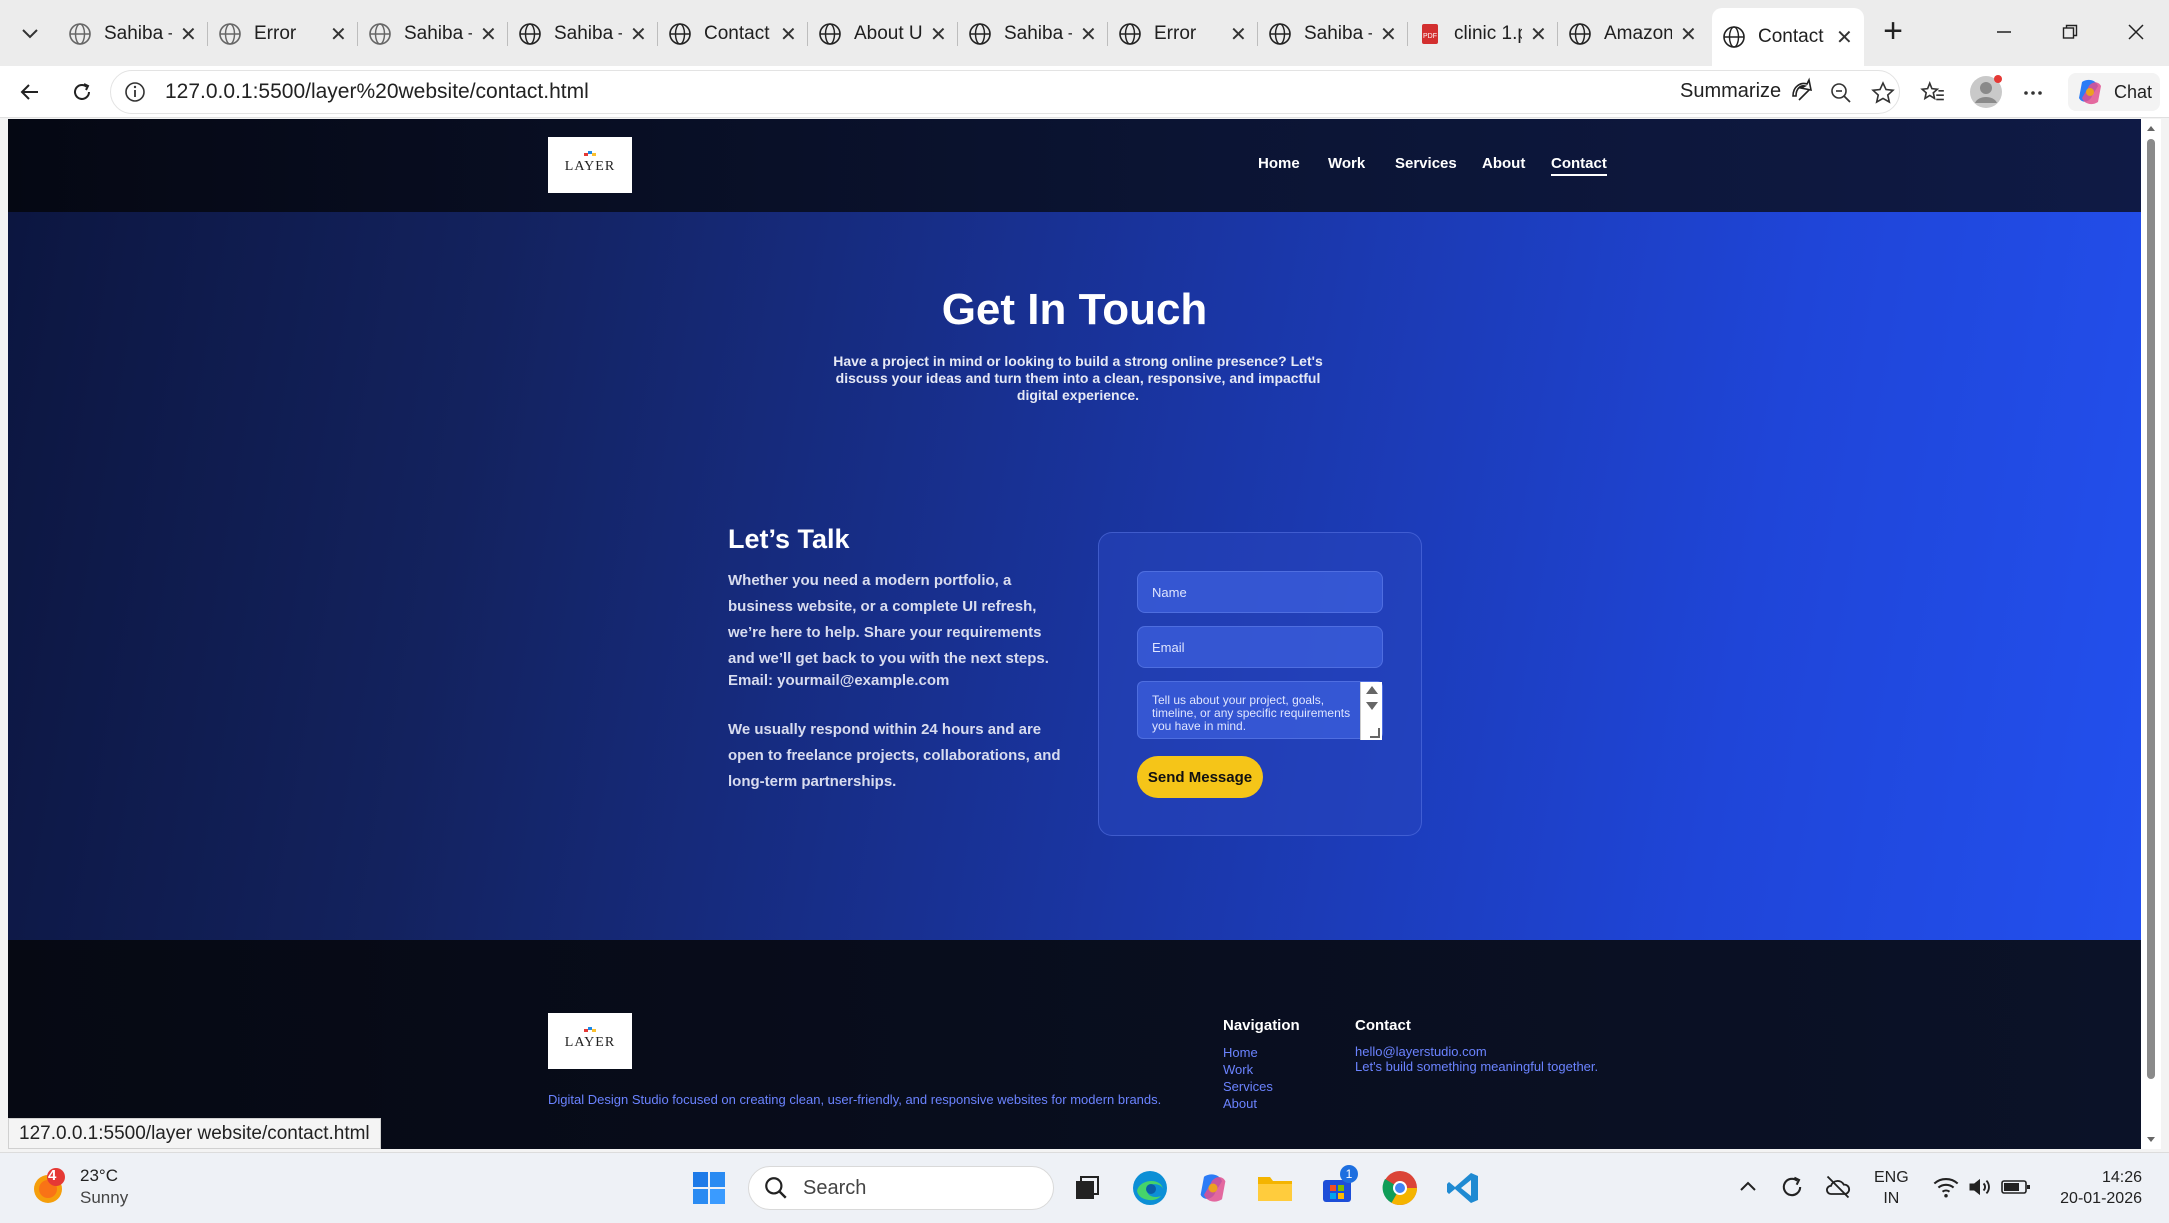 Image resolution: width=2169 pixels, height=1223 pixels. What do you see at coordinates (883, 34) in the screenshot?
I see `browser-tab: About Us ✕` at bounding box center [883, 34].